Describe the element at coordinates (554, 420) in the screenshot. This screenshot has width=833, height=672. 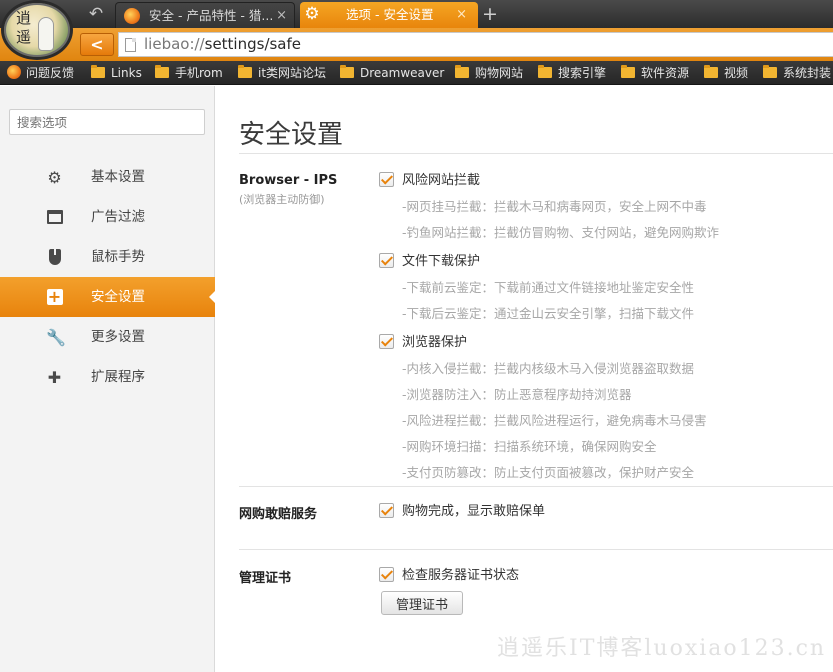
I see `option-detail: -风险进程拦截：拦截风险进程运行，避免病毒木马侵害` at that location.